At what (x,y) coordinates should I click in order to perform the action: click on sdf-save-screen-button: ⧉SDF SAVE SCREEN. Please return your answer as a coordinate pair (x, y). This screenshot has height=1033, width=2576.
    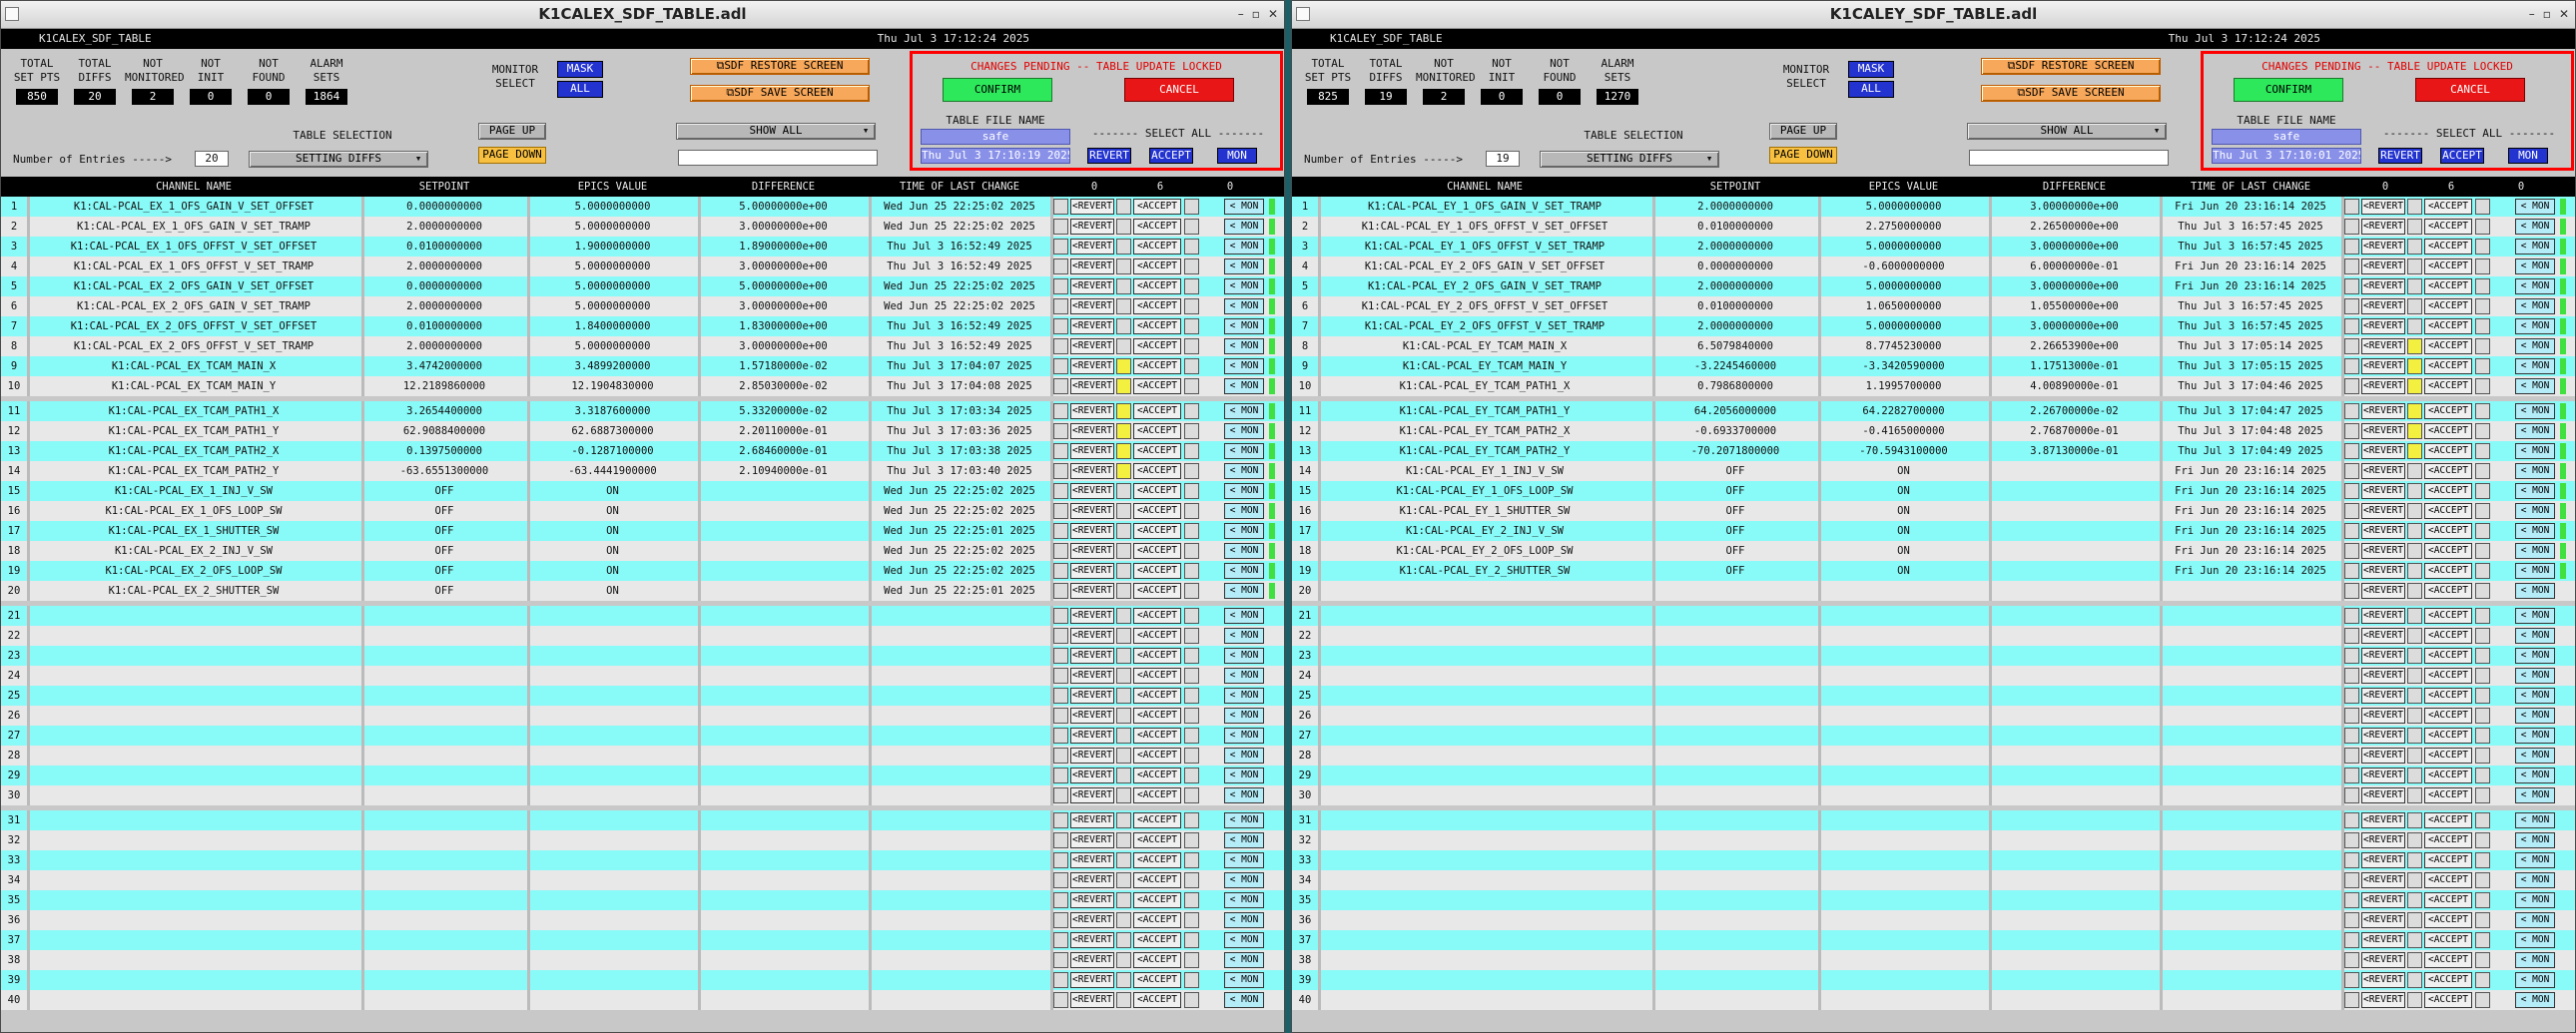
    Looking at the image, I should click on (2071, 94).